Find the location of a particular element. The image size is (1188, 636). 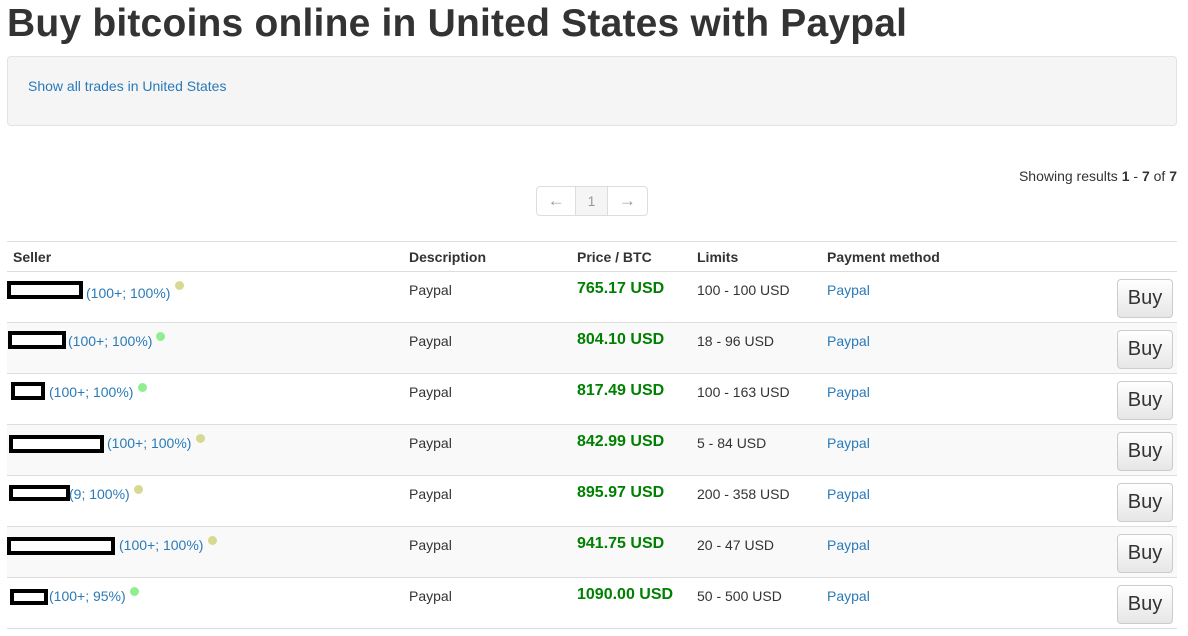

limits: 18 - 96 USD is located at coordinates (736, 341).